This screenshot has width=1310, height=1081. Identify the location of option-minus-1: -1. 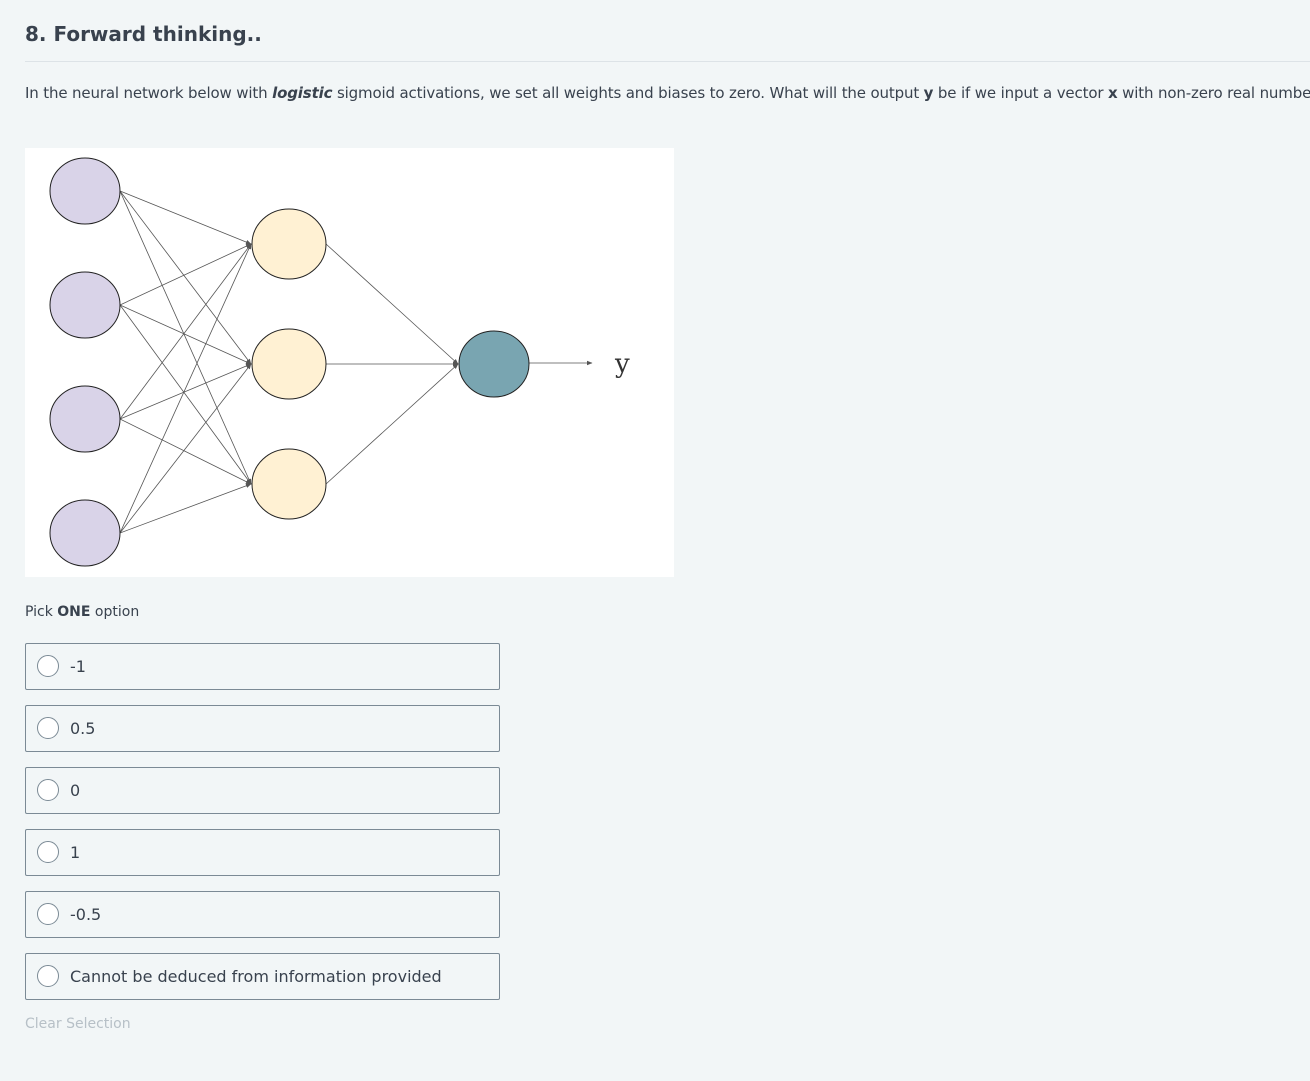
(262, 666).